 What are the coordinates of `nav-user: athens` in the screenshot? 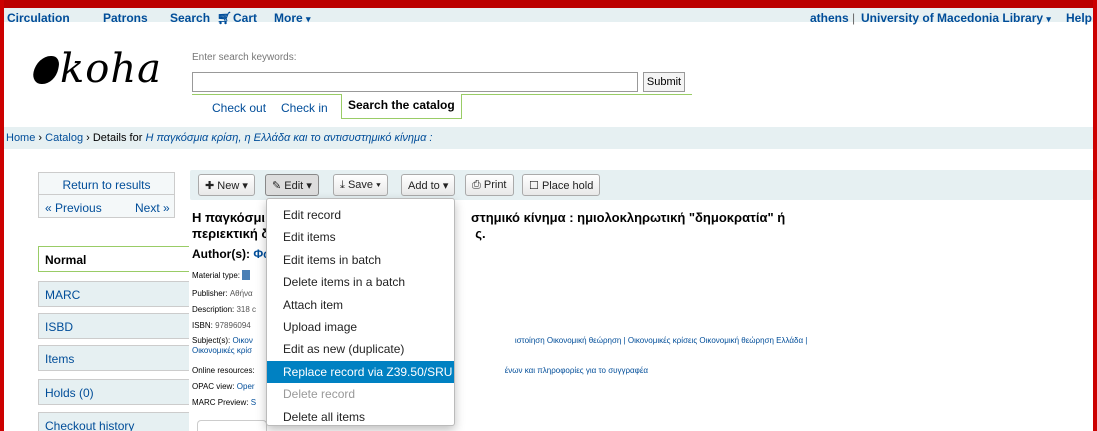 It's located at (829, 18).